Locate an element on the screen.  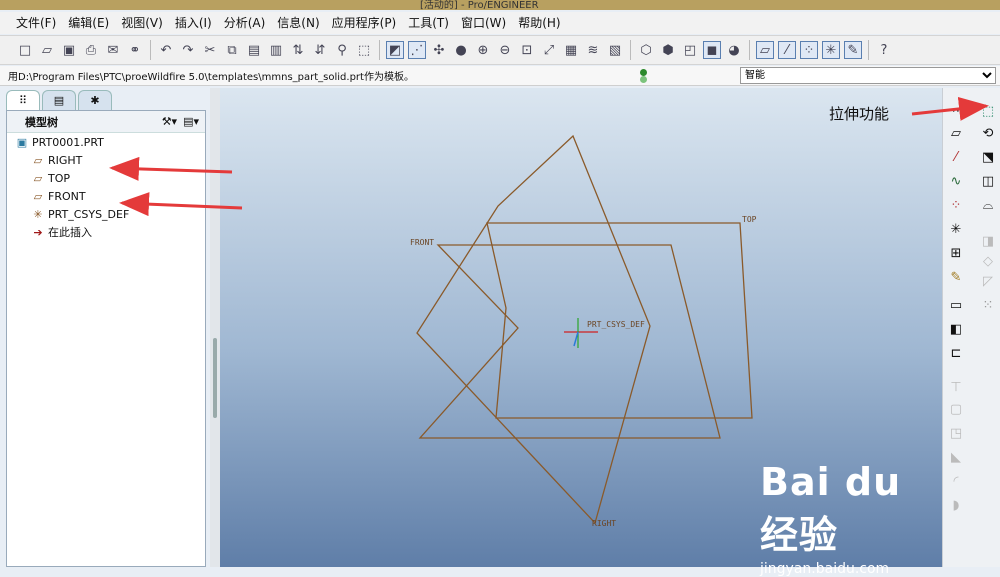
top-label: TOP is located at coordinates (749, 219).